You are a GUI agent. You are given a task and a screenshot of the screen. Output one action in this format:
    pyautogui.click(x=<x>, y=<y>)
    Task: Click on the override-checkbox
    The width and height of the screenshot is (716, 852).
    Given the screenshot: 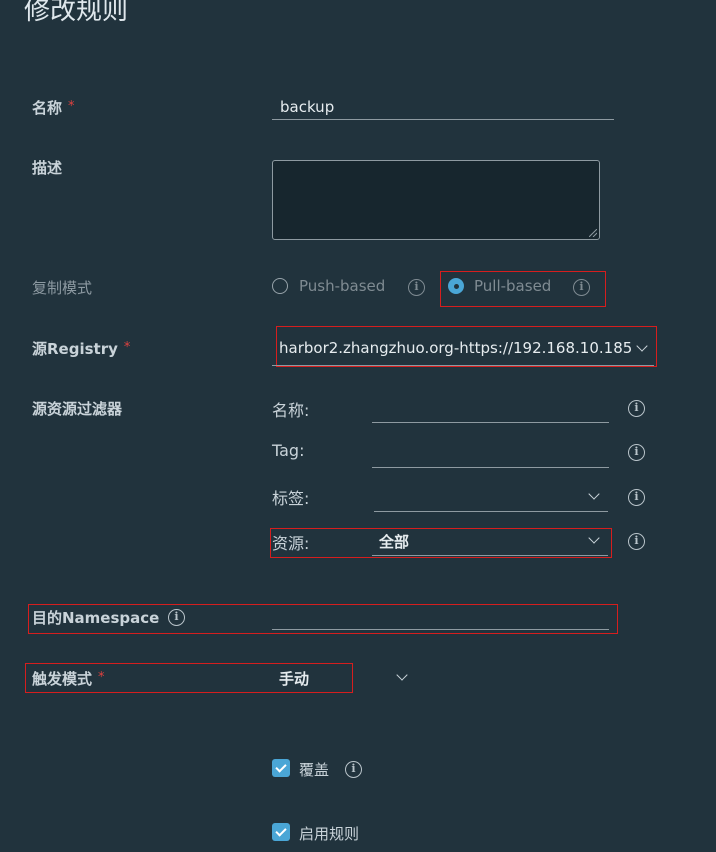 What is the action you would take?
    pyautogui.click(x=281, y=768)
    